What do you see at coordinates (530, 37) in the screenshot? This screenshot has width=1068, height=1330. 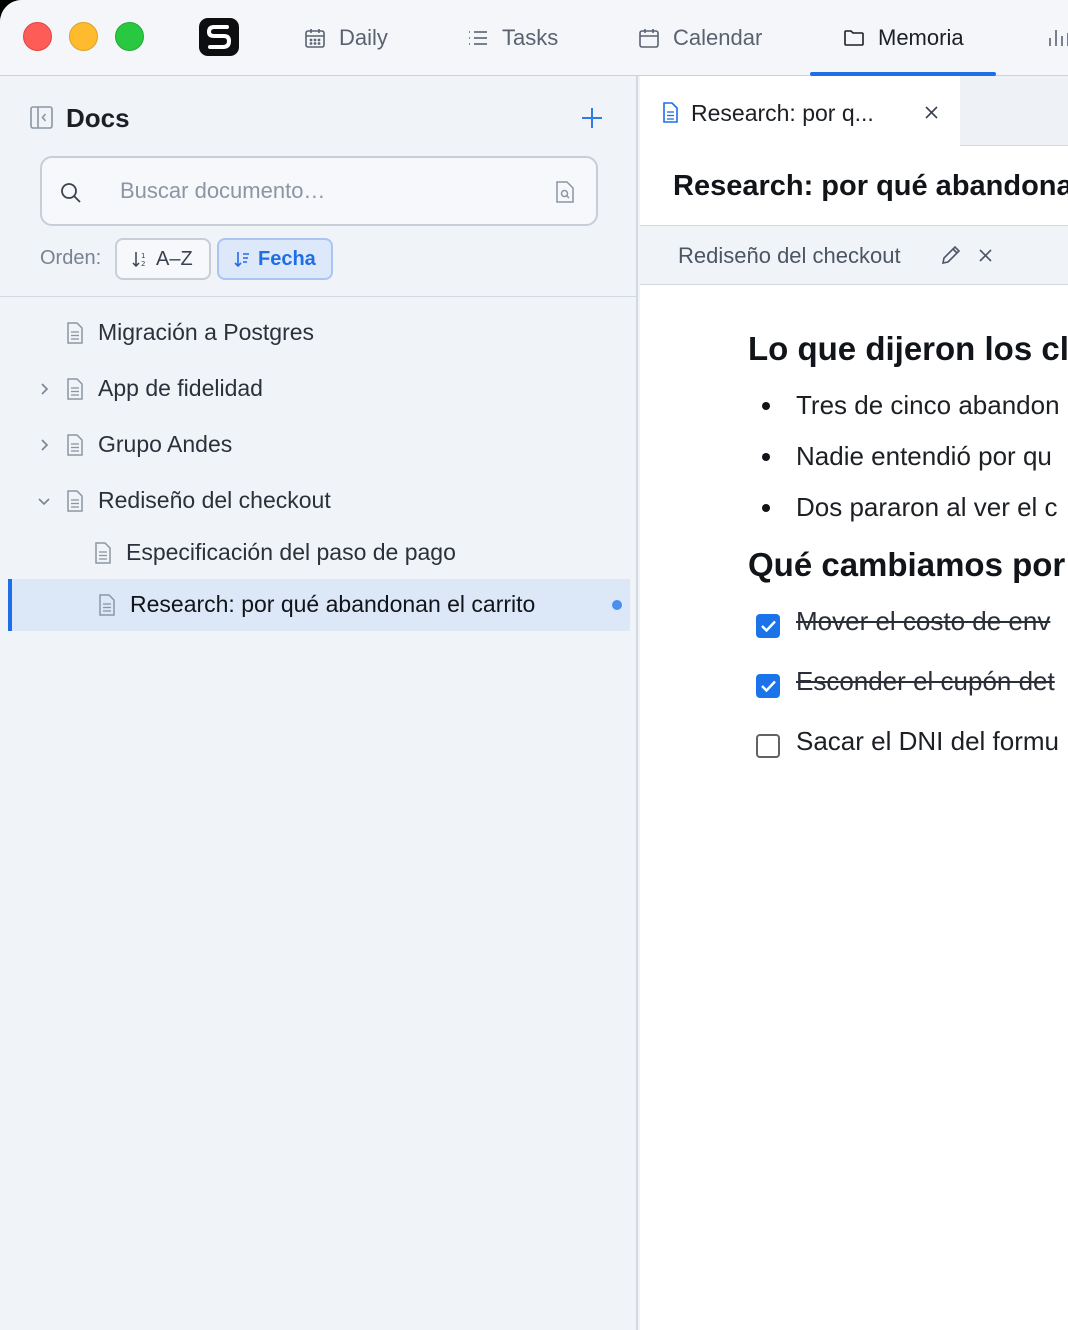 I see `nav-tab-label: Tasks` at bounding box center [530, 37].